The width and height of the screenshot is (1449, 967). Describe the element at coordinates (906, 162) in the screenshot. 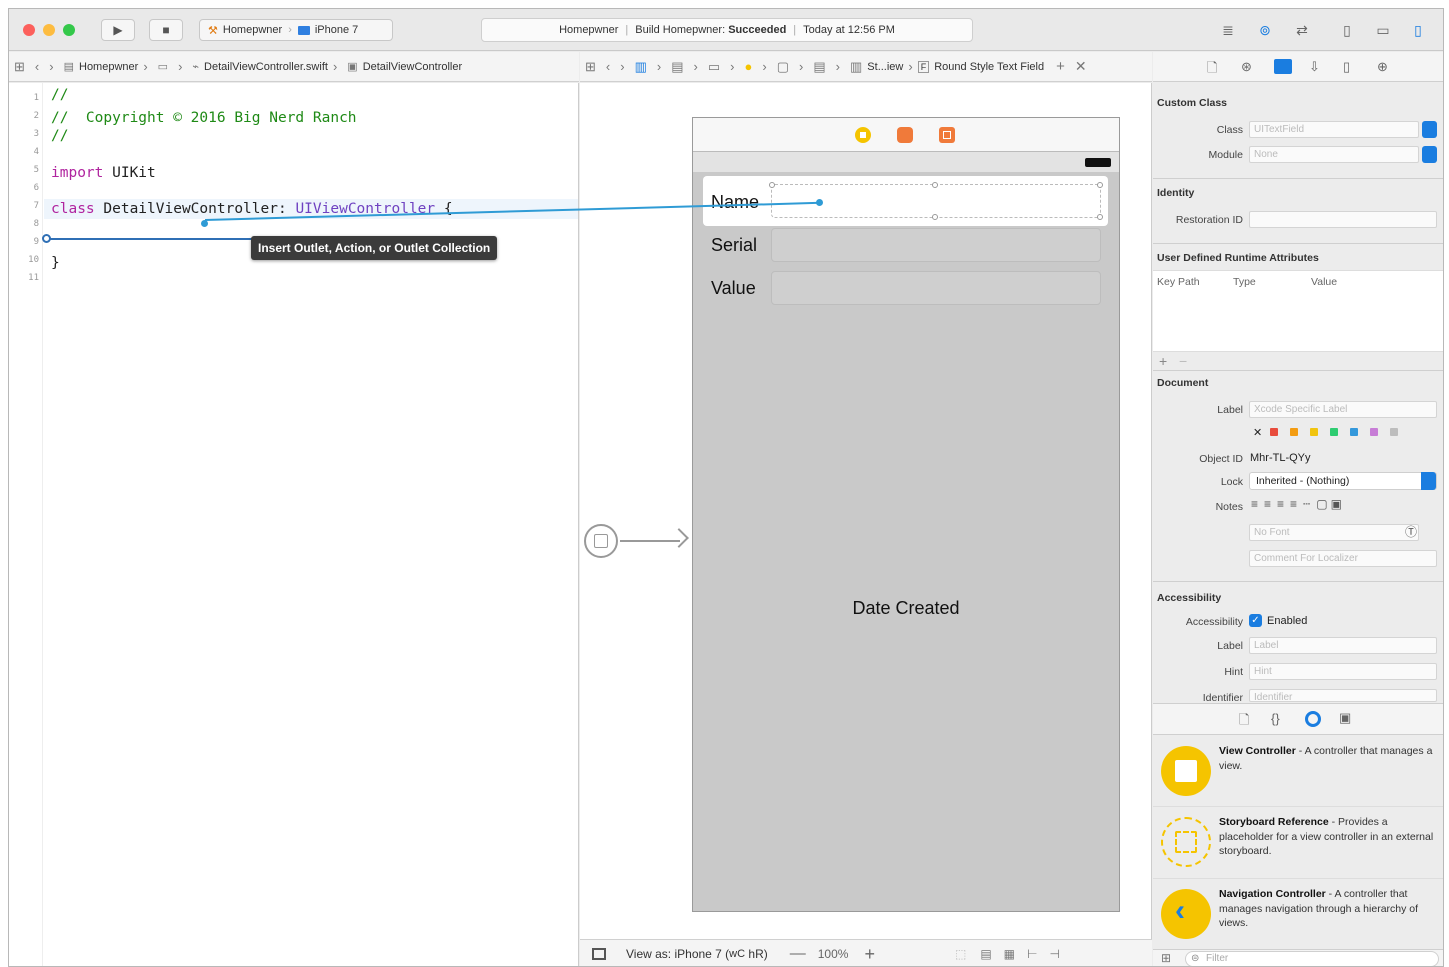

I see `status-bar` at that location.